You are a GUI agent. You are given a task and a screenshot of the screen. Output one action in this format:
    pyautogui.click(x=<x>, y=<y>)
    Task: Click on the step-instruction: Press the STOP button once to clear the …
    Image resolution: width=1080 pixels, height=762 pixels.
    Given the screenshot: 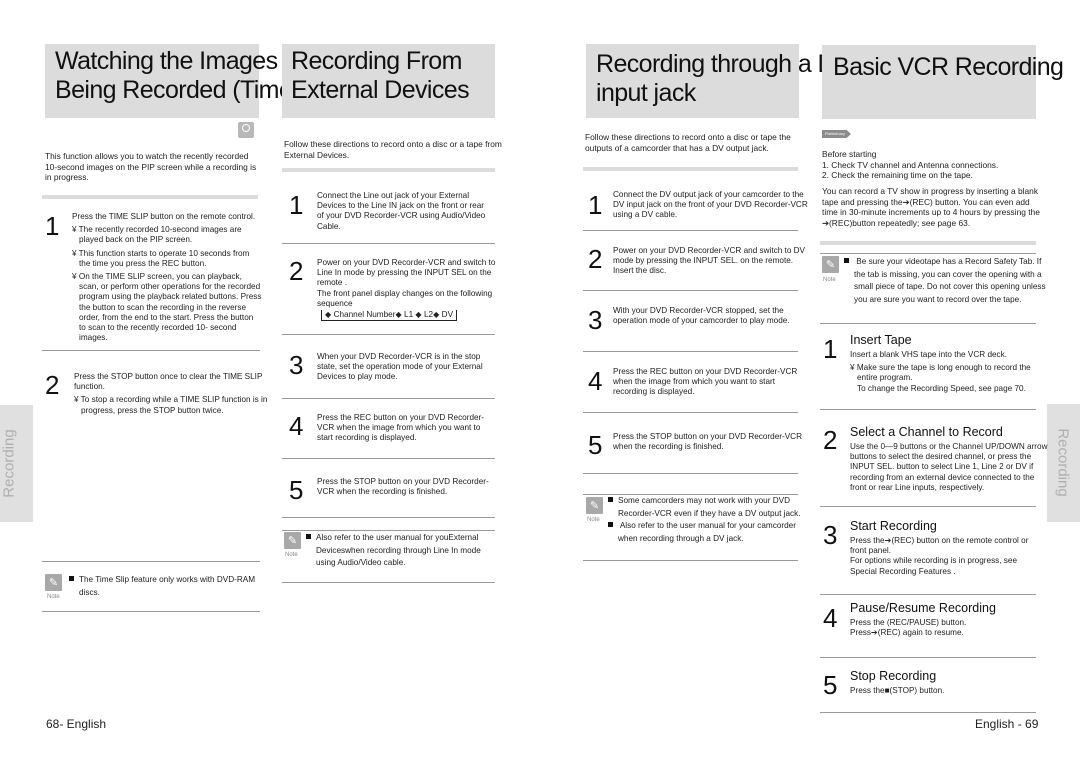 What is the action you would take?
    pyautogui.click(x=168, y=382)
    